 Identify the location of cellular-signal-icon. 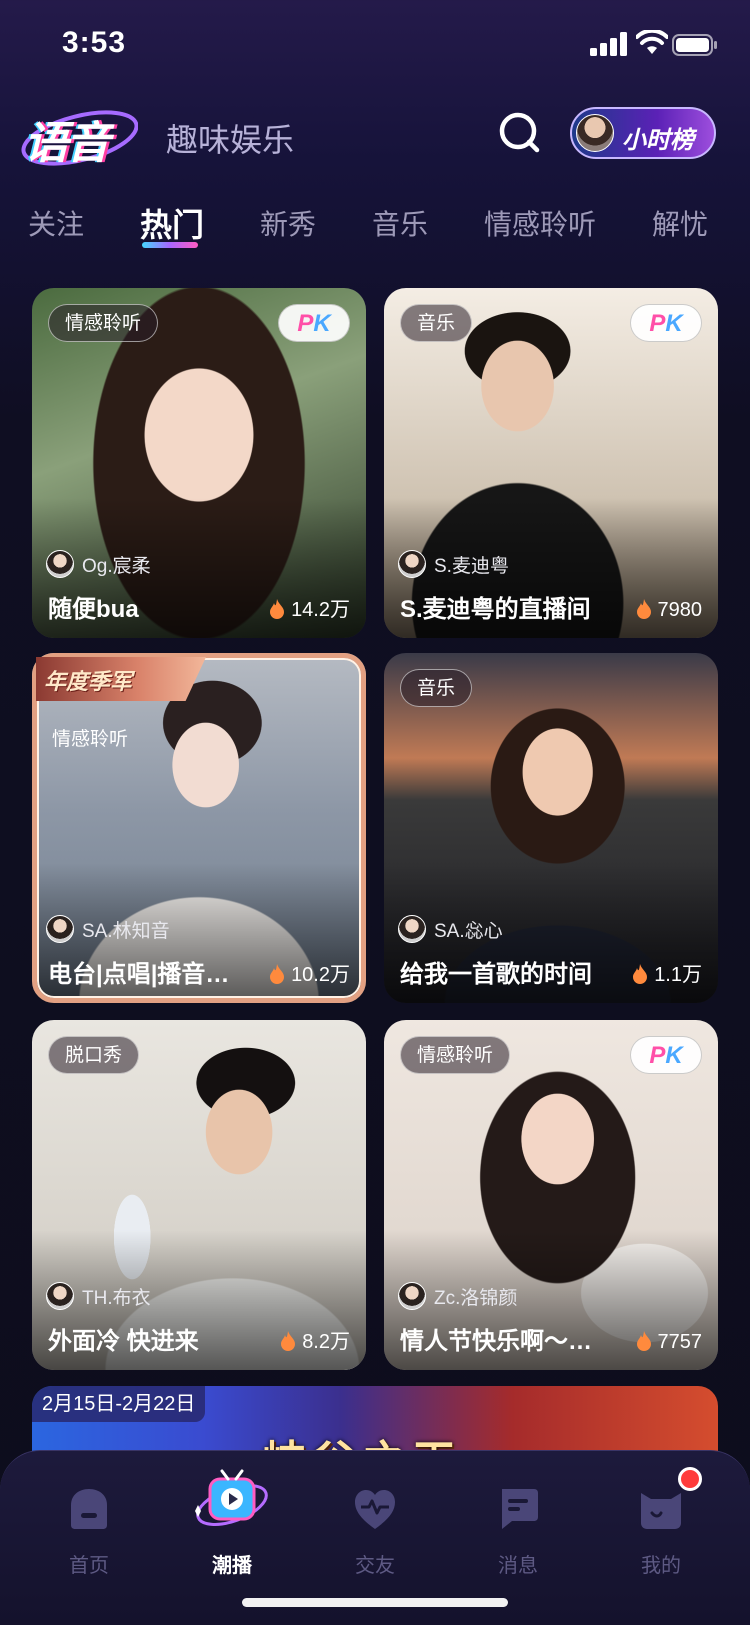
(608, 44).